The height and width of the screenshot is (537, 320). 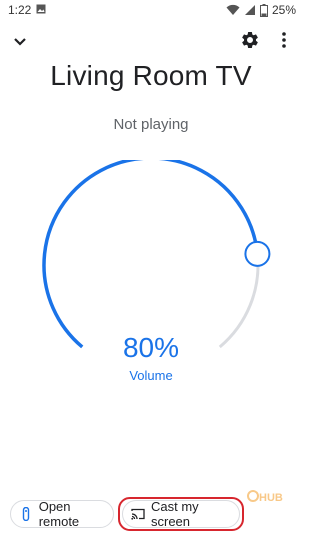 I want to click on chevron-down-icon, so click(x=20, y=42).